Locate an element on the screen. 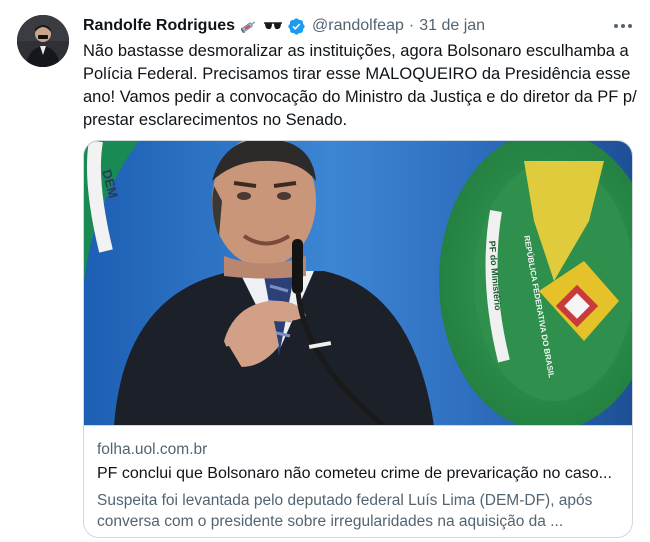 The height and width of the screenshot is (542, 650). card-domain: folha.uol.com.br is located at coordinates (152, 449).